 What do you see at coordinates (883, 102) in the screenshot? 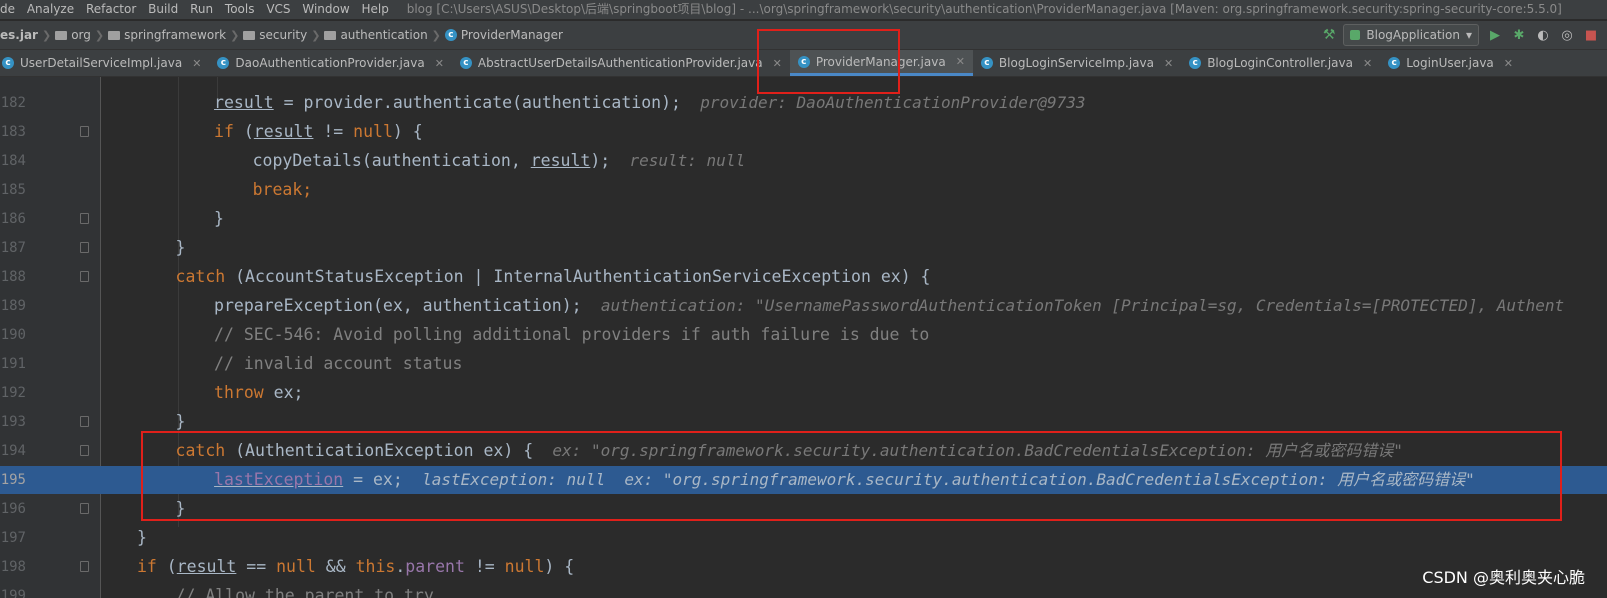
I see `inline-debug-value: provider: DaoAuthenticationProvider@9733` at bounding box center [883, 102].